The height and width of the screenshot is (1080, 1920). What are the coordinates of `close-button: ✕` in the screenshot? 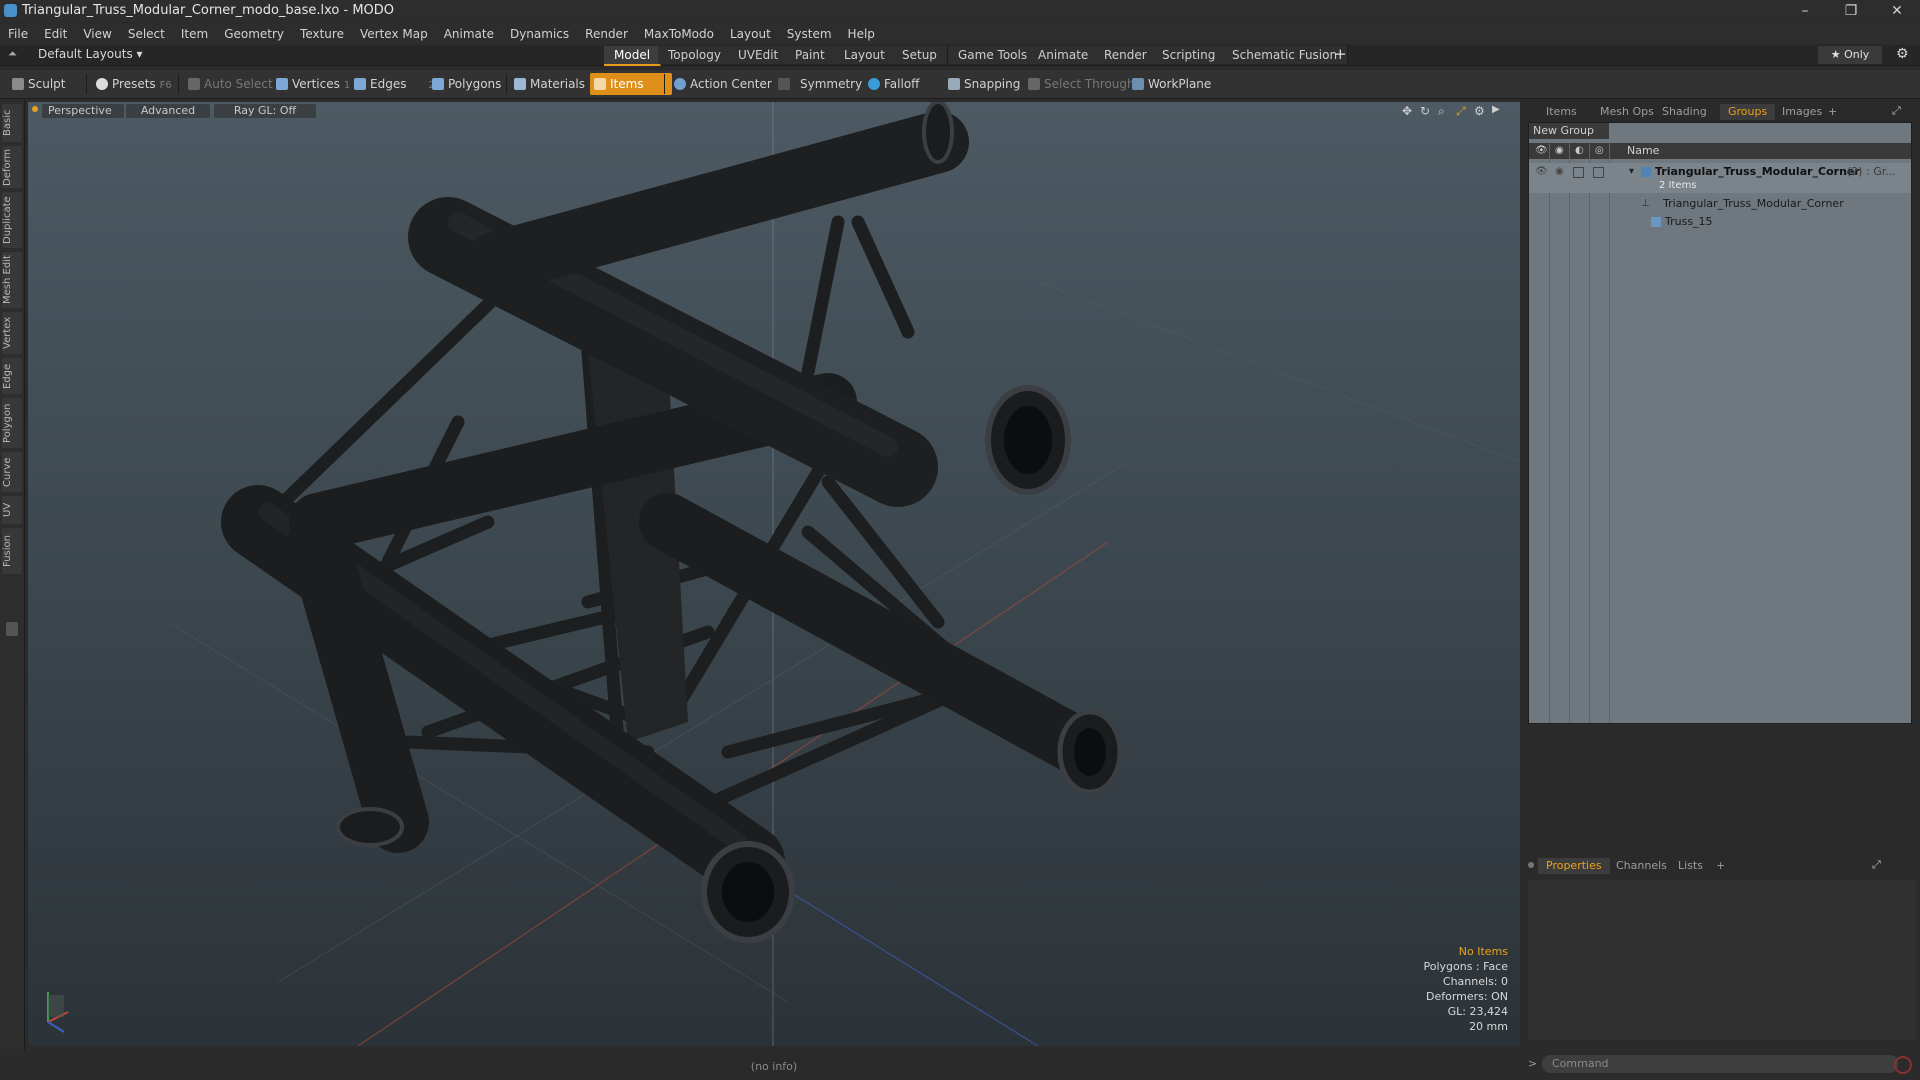 It's located at (1897, 11).